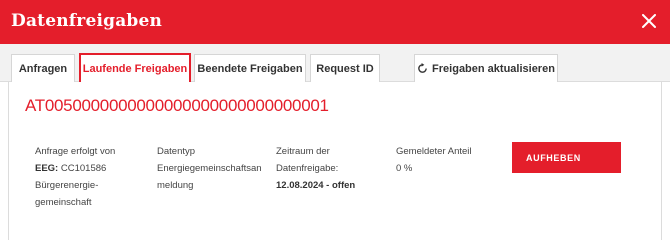  What do you see at coordinates (441, 160) in the screenshot?
I see `reported-share: Gemeldeter Anteil 0 %` at bounding box center [441, 160].